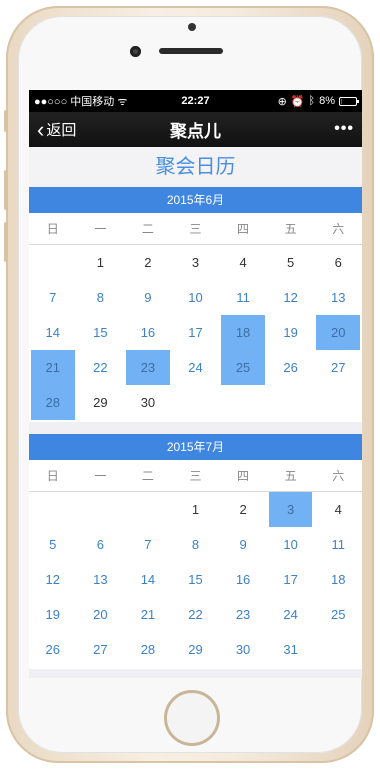 Image resolution: width=380 pixels, height=769 pixels. I want to click on day-cell-marked: 3, so click(290, 509).